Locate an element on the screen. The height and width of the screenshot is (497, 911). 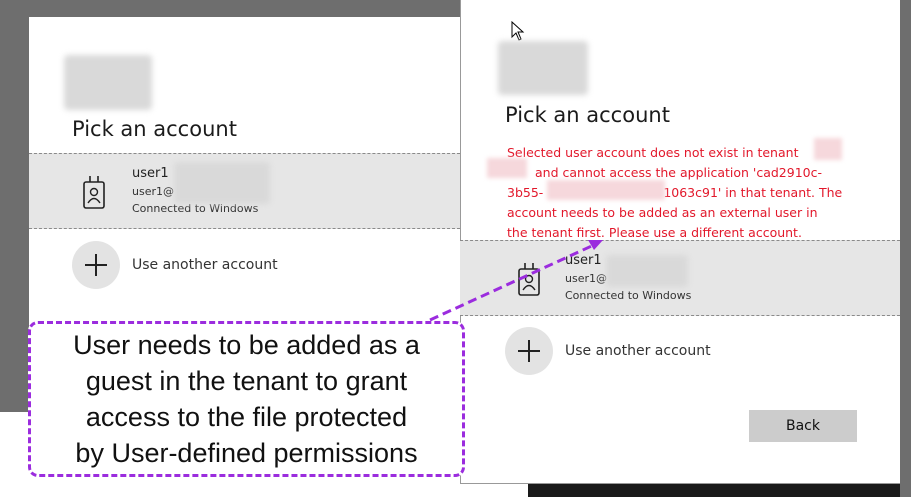
callout-line-2: guest in the tenant to grant is located at coordinates (246, 381).